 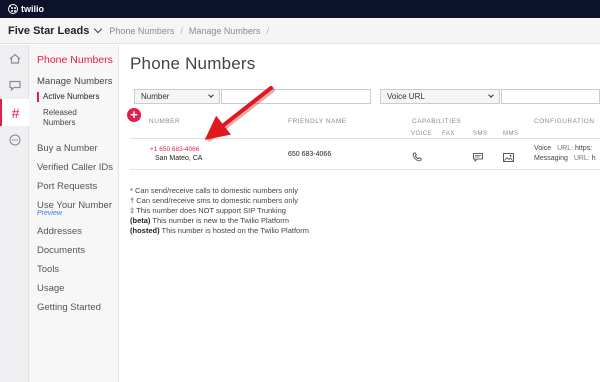 What do you see at coordinates (141, 31) in the screenshot?
I see `breadcrumb-phone-numbers: Phone Numbers` at bounding box center [141, 31].